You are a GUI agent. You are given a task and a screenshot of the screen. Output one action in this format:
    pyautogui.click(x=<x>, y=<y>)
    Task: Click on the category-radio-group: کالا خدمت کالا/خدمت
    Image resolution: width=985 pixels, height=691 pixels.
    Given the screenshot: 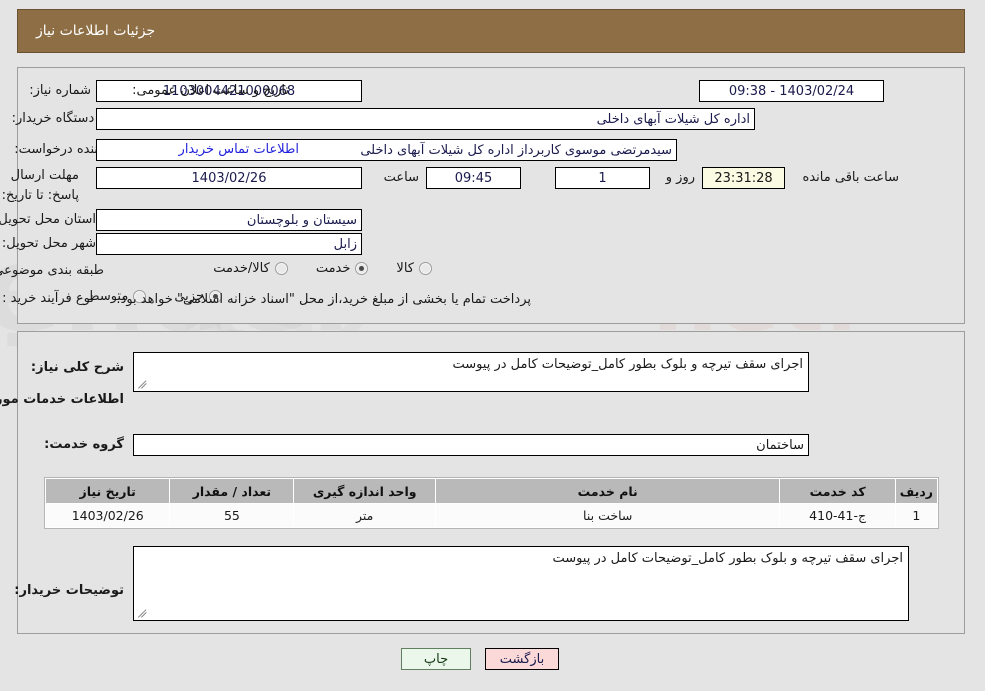 What is the action you would take?
    pyautogui.click(x=312, y=268)
    